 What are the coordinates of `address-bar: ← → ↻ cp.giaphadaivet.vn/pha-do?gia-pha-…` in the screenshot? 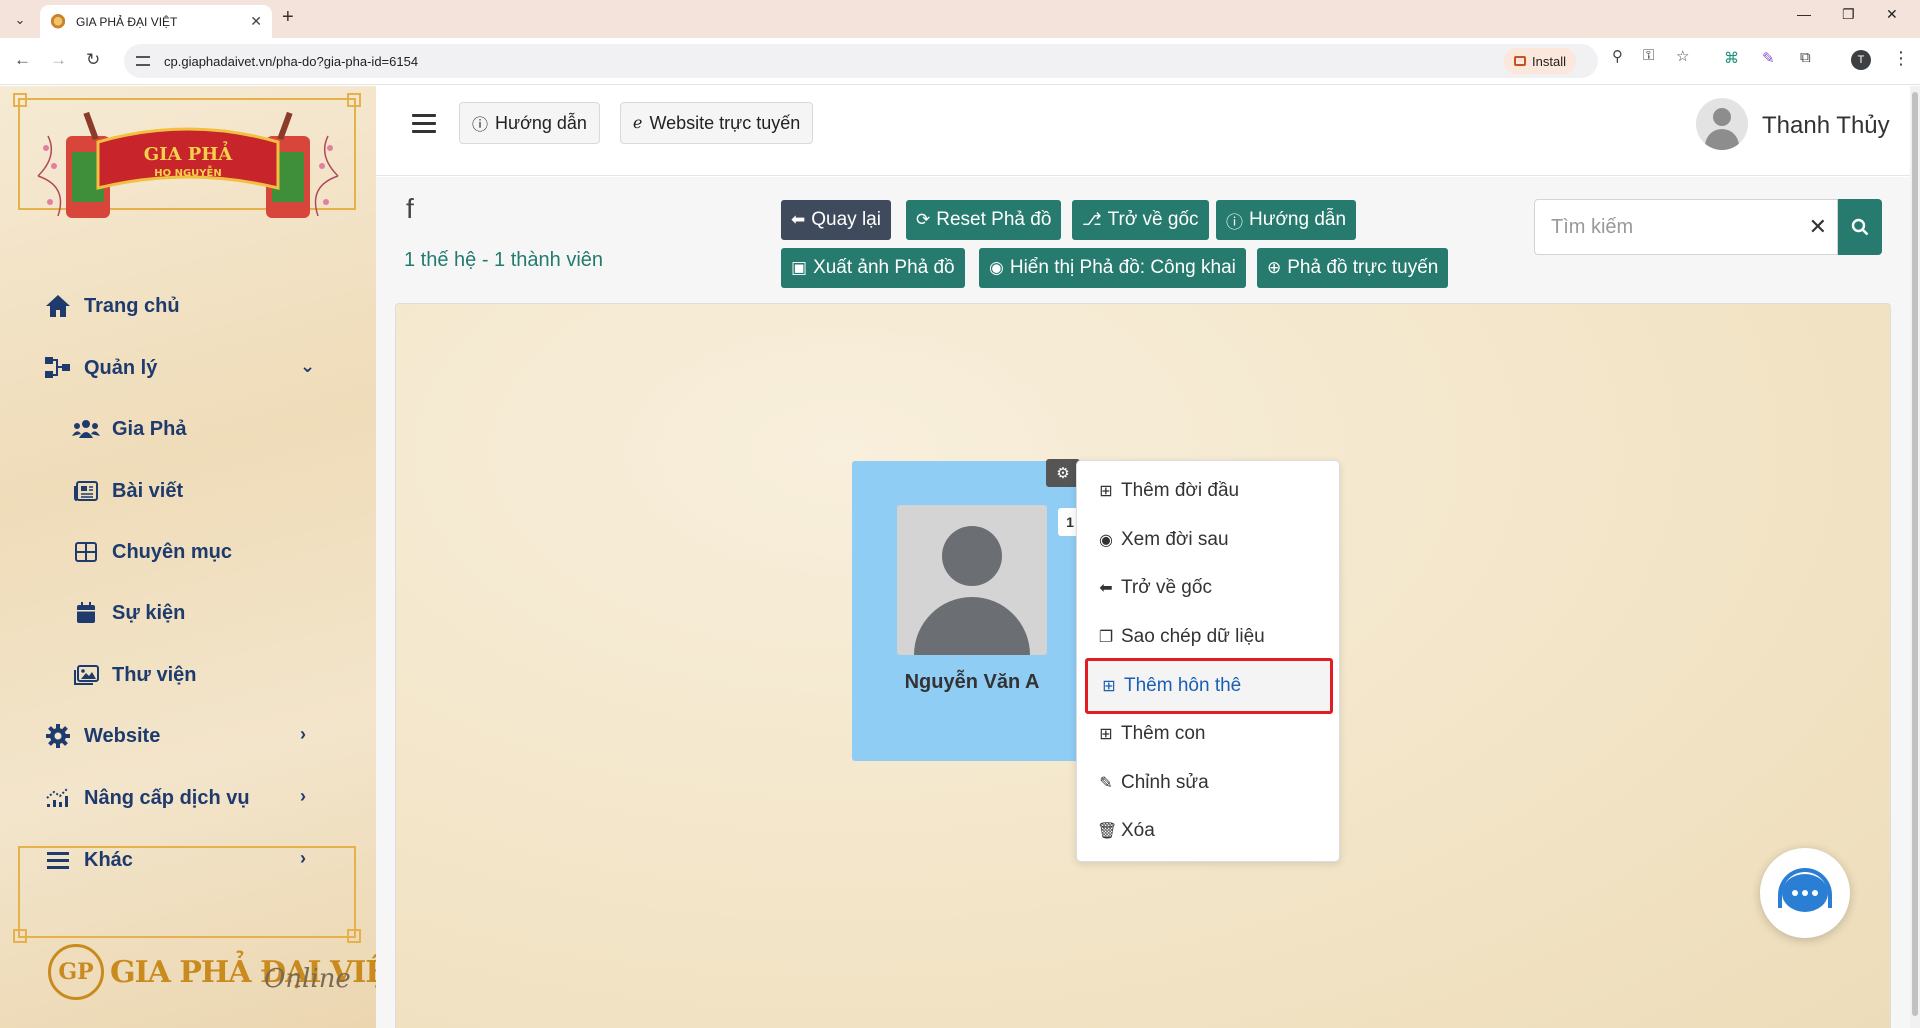 It's located at (960, 61).